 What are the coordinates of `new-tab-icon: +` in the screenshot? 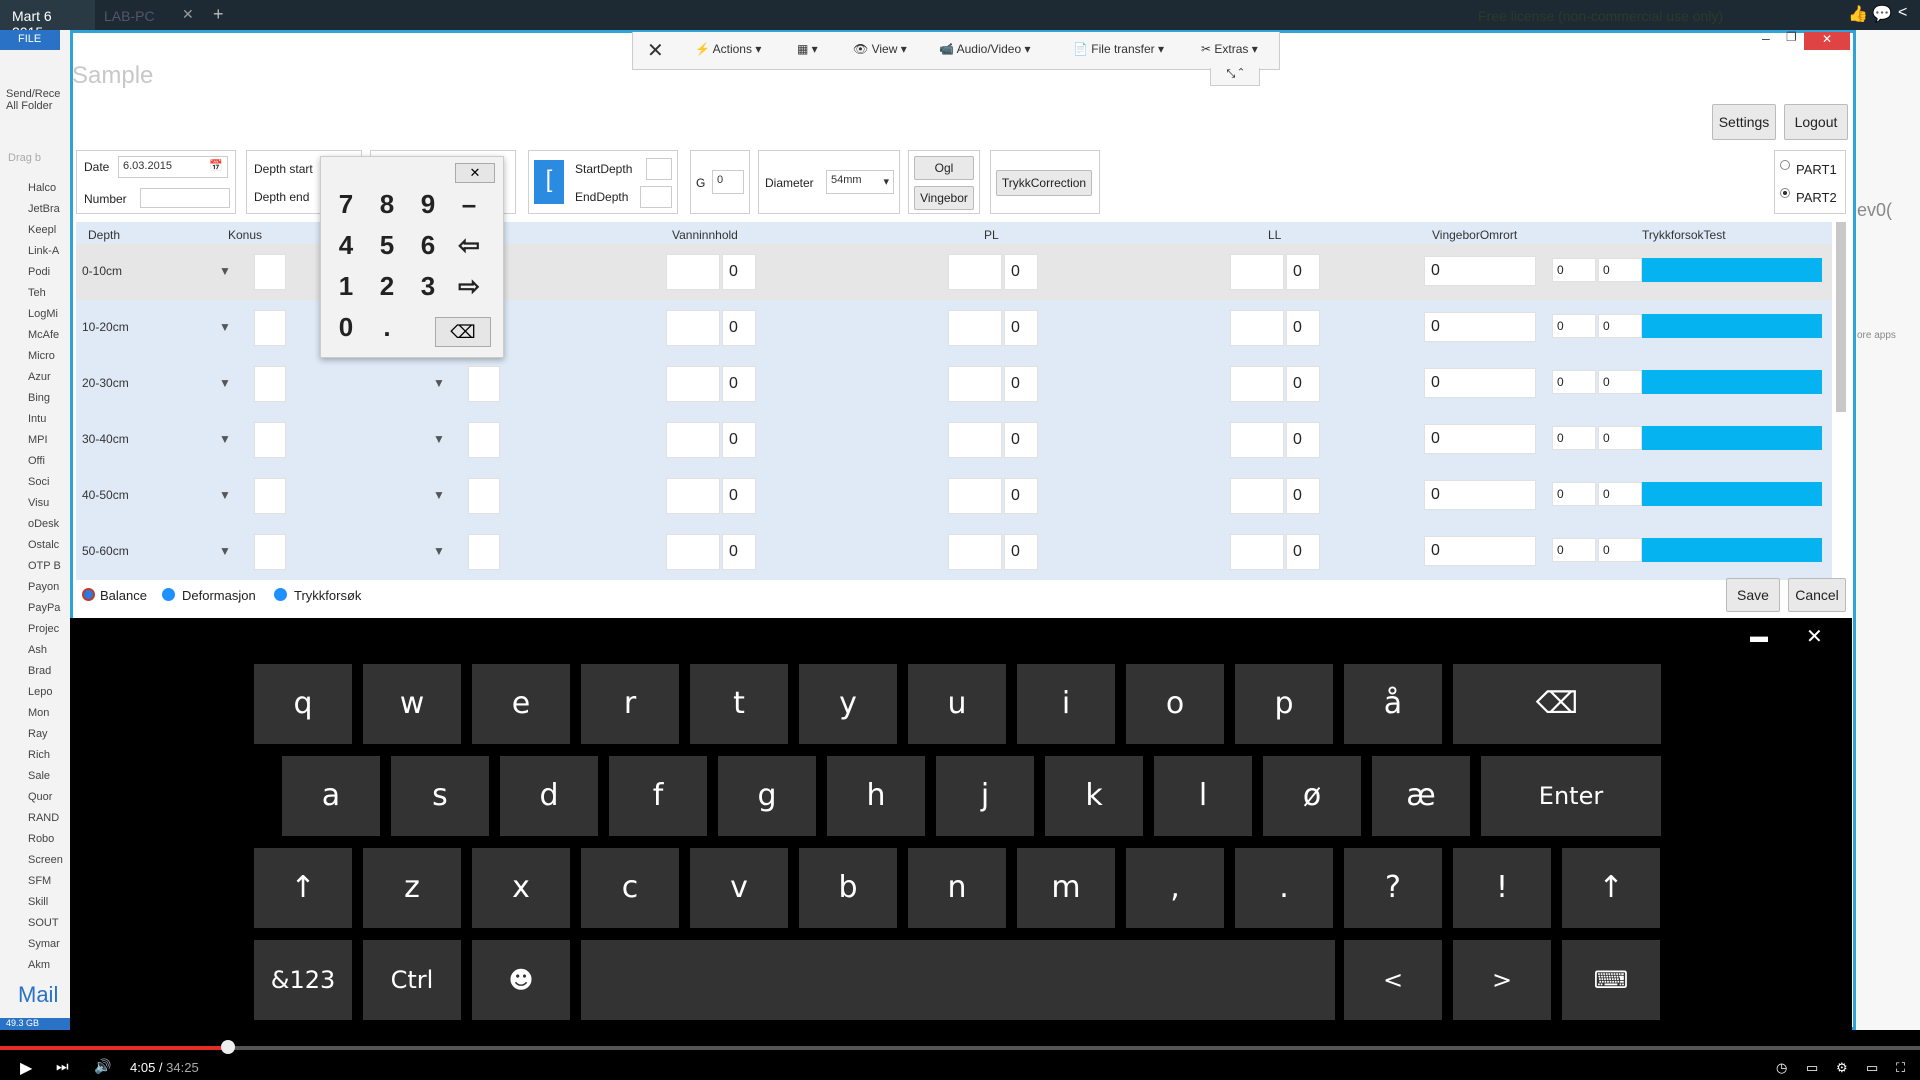 It's located at (218, 14).